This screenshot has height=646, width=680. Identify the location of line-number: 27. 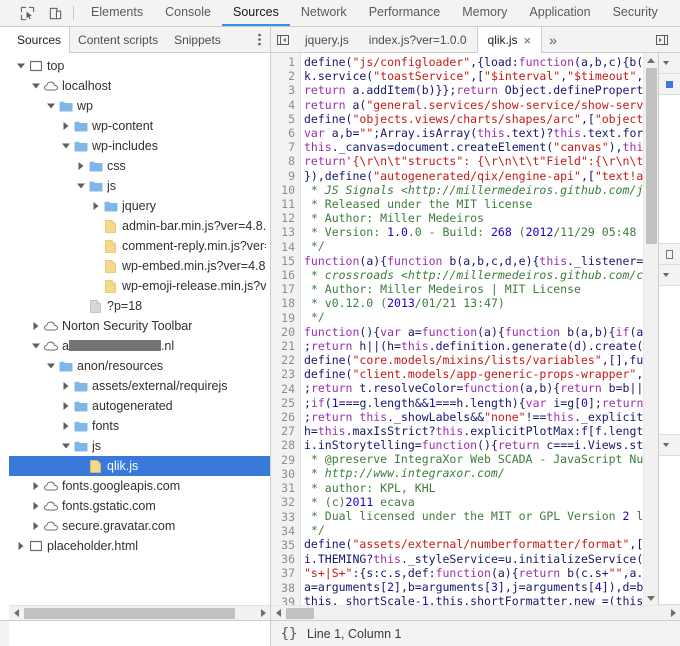
(288, 431).